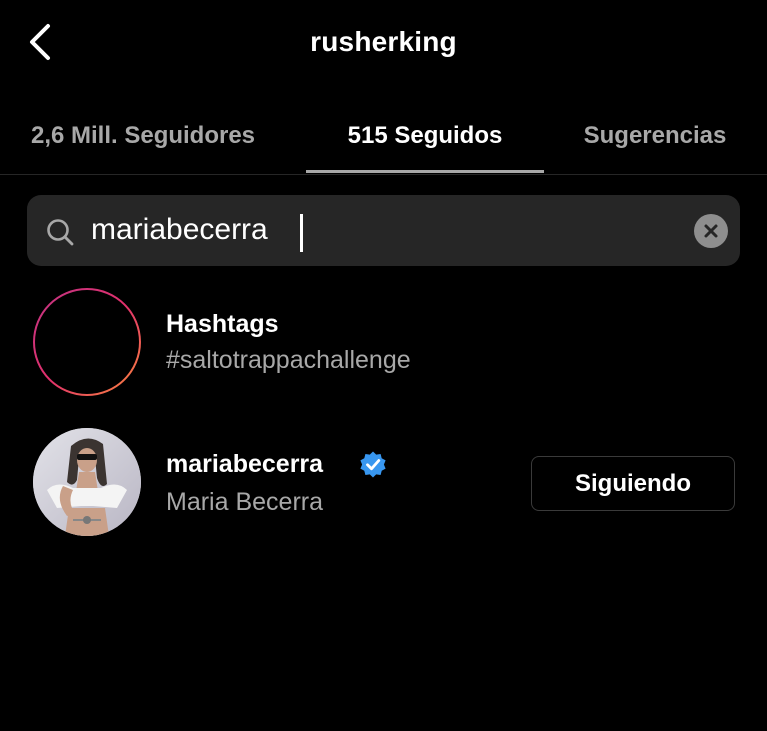 This screenshot has height=731, width=767. Describe the element at coordinates (425, 136) in the screenshot. I see `tab-following: 515 Seguidos` at that location.